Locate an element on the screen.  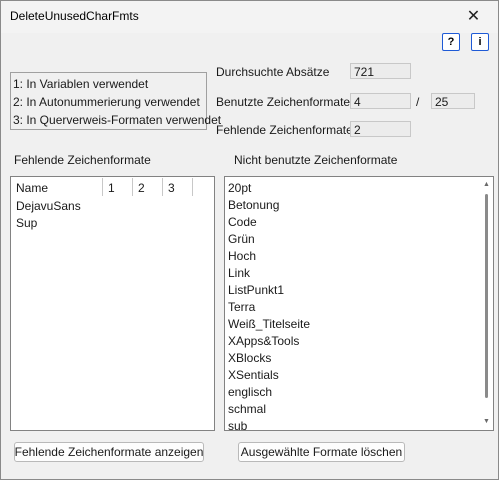
help-icon: ? is located at coordinates (451, 42).